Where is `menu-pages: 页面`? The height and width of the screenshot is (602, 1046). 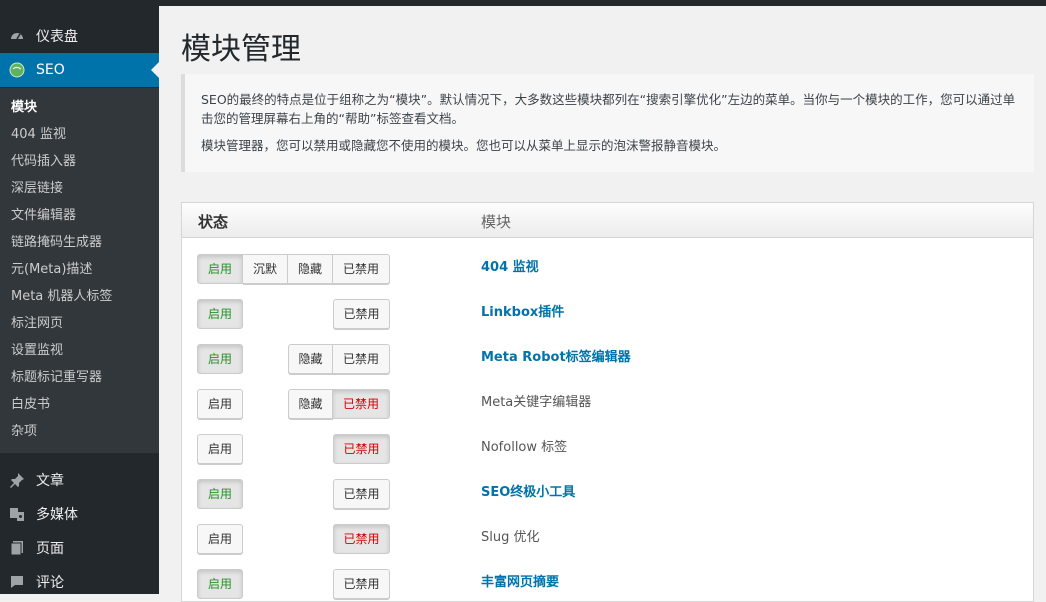
menu-pages: 页面 is located at coordinates (79, 548).